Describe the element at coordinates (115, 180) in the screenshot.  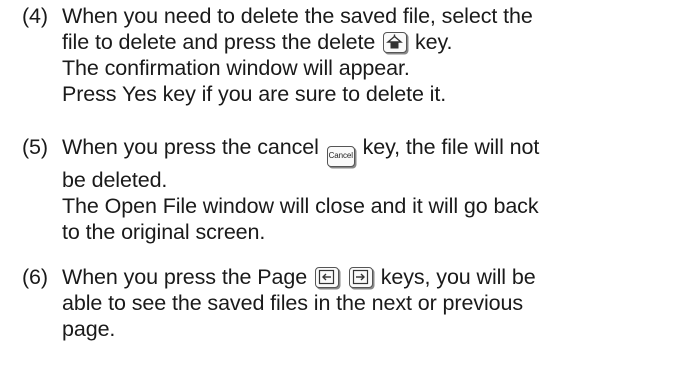
I see `step-line: be deleted.` at that location.